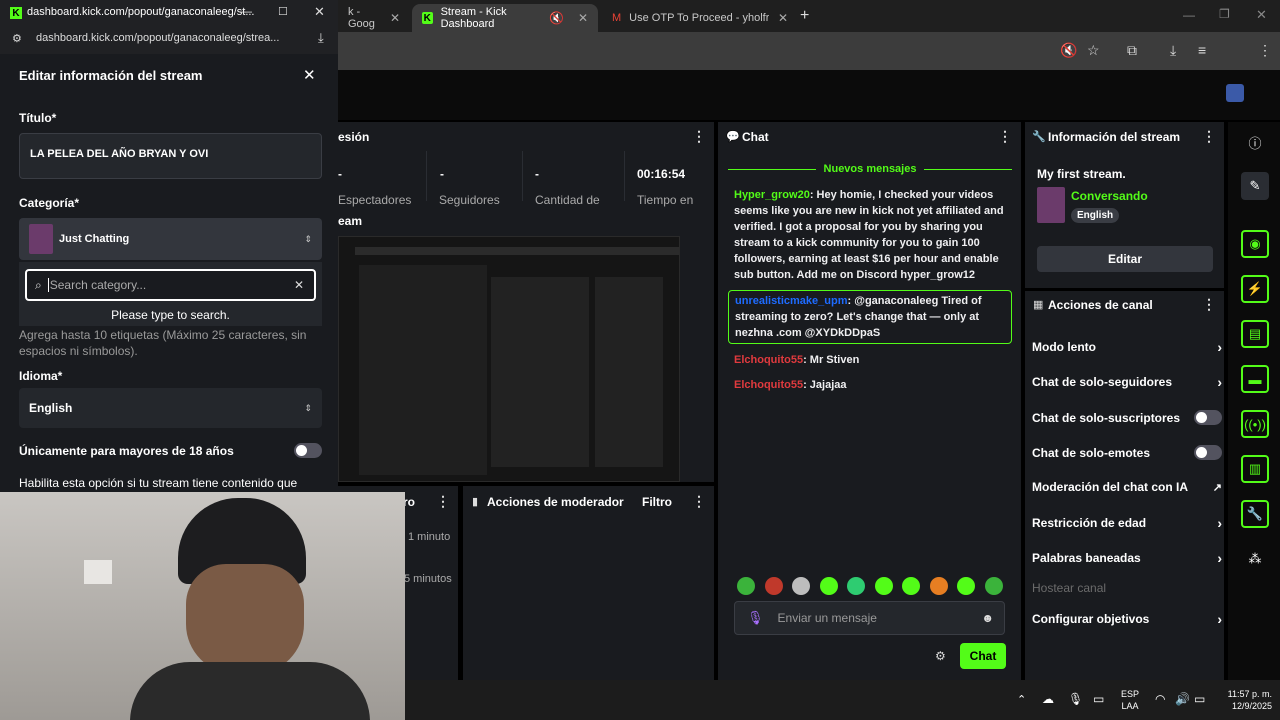  Describe the element at coordinates (556, 18) in the screenshot. I see `mute-icon: 🔇` at that location.